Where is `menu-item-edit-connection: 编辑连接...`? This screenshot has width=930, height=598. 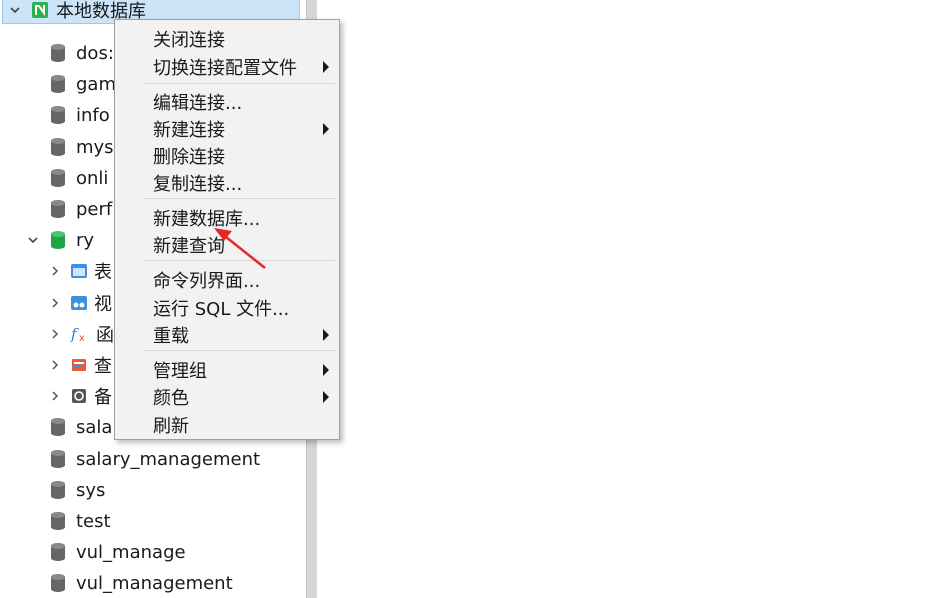
menu-item-edit-connection: 编辑连接... is located at coordinates (227, 102).